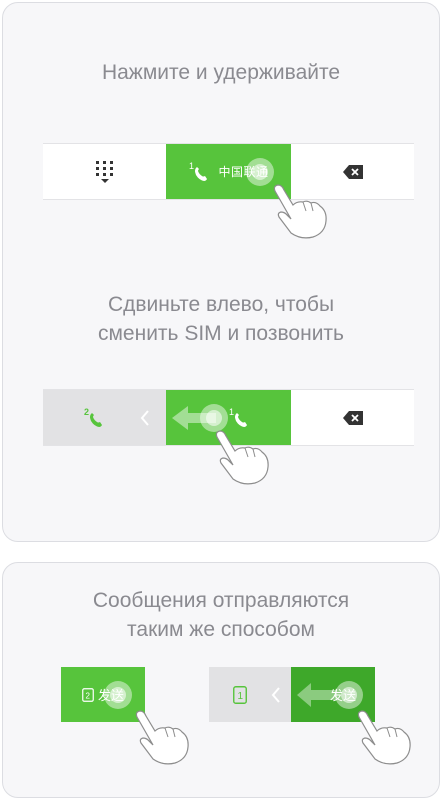  Describe the element at coordinates (250, 694) in the screenshot. I see `send-sim1-option: 1` at that location.